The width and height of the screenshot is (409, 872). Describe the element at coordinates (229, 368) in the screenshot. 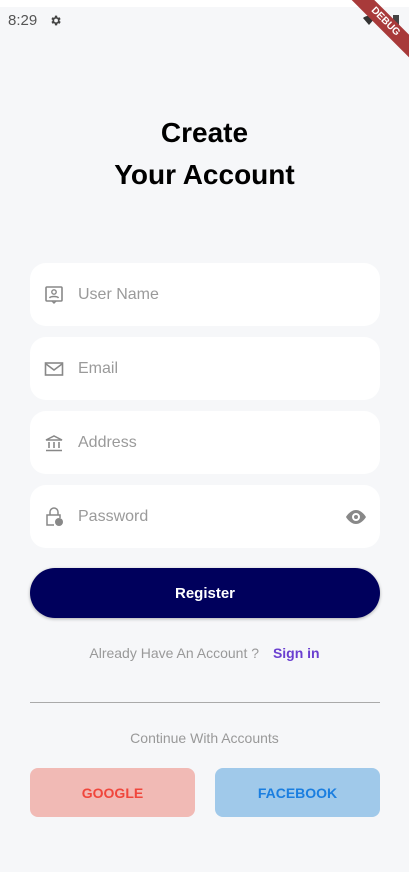

I see `email-input` at that location.